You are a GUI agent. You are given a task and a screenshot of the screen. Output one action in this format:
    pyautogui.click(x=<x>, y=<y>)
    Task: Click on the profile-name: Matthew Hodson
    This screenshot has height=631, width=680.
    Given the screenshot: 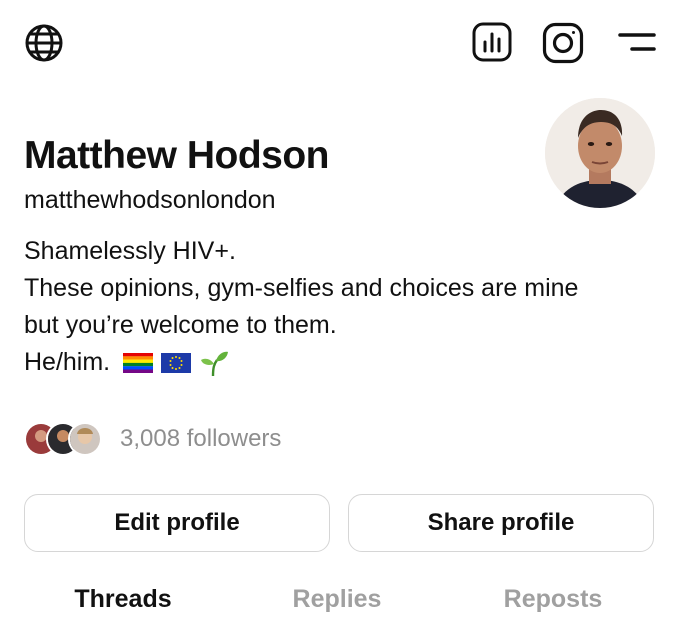 What is the action you would take?
    pyautogui.click(x=176, y=155)
    